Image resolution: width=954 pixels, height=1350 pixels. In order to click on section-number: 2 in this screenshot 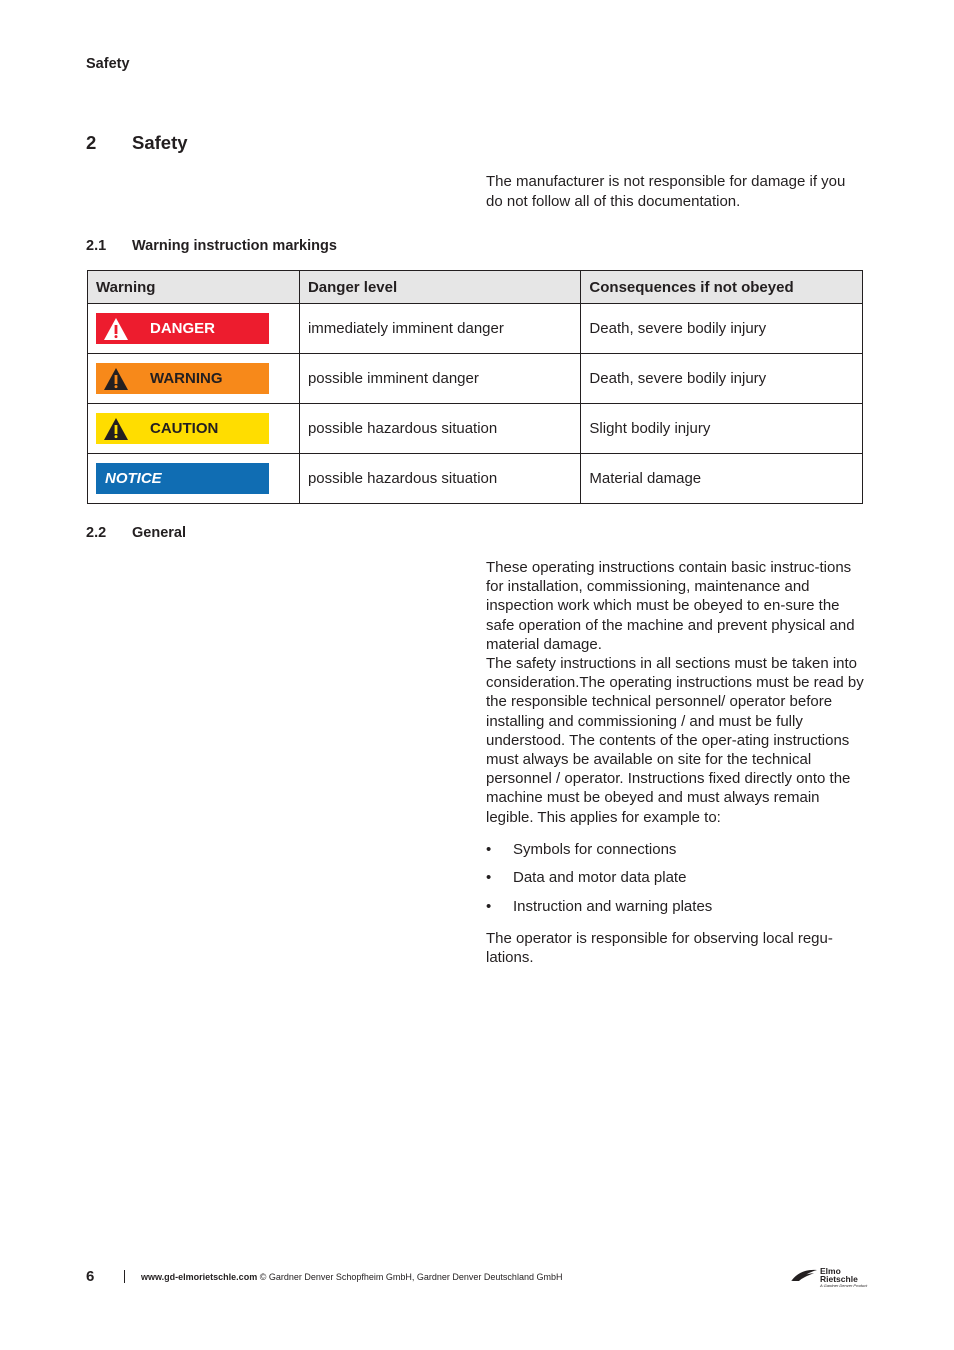, I will do `click(91, 142)`.